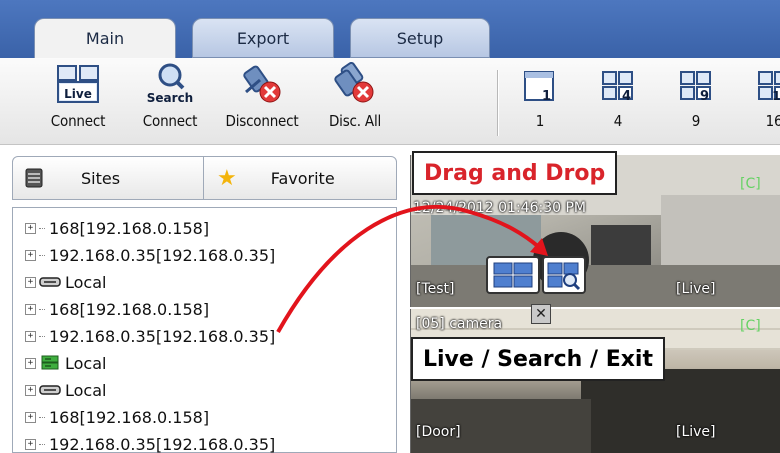 The height and width of the screenshot is (453, 780). What do you see at coordinates (696, 432) in the screenshot?
I see `camera-2-mode: [Live]` at bounding box center [696, 432].